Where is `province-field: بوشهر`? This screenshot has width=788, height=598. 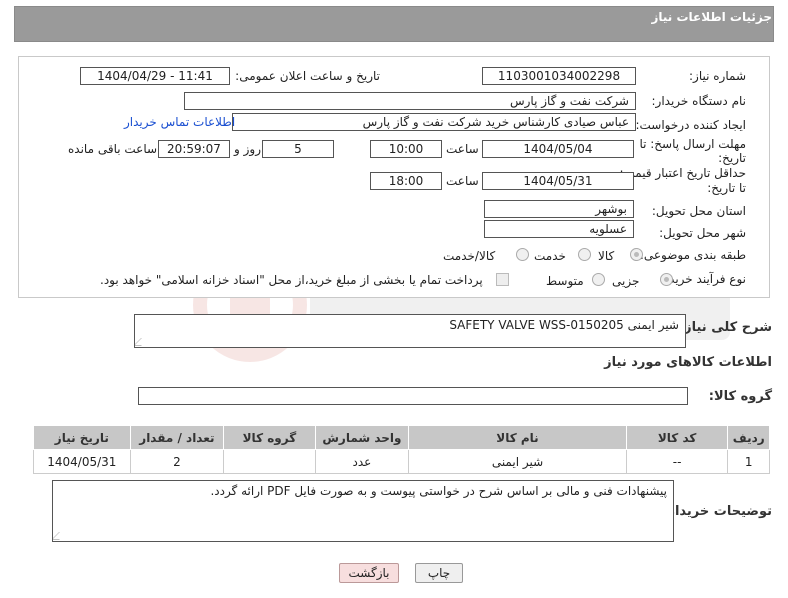
province-field: بوشهر is located at coordinates (559, 209).